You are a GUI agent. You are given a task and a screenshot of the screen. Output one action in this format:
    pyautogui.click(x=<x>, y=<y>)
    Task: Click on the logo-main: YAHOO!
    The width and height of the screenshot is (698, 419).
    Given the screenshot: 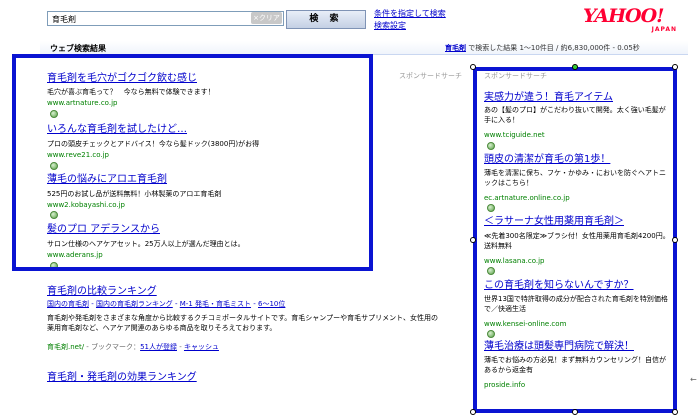 What is the action you would take?
    pyautogui.click(x=623, y=16)
    